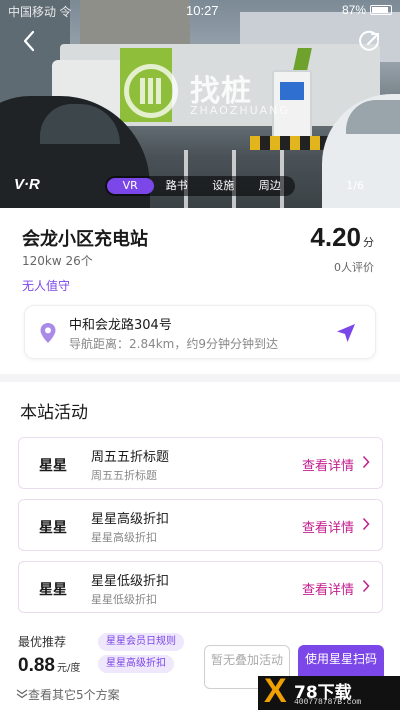 This screenshot has width=400, height=710. What do you see at coordinates (40, 12) in the screenshot?
I see `carrier-label: 中国移动 令` at bounding box center [40, 12].